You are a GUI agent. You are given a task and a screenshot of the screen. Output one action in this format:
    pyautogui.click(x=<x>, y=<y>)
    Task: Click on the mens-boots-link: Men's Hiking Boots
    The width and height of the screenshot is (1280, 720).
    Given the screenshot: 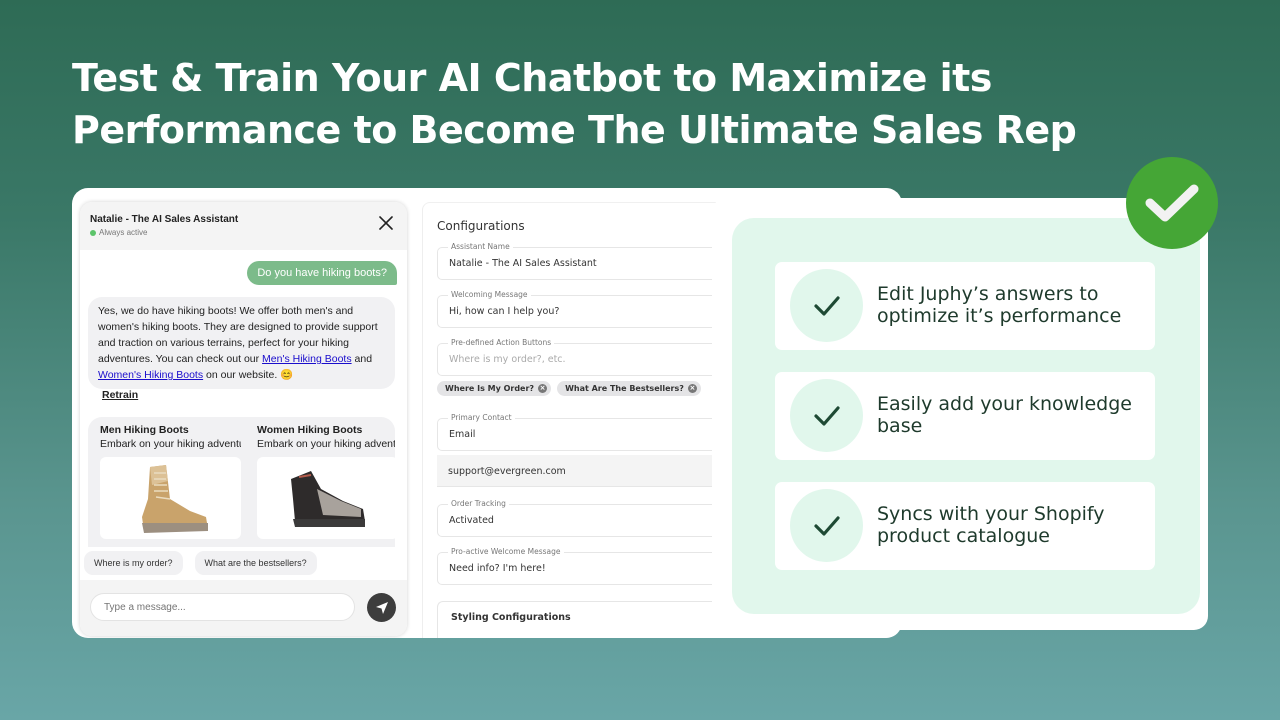 What is the action you would take?
    pyautogui.click(x=307, y=359)
    